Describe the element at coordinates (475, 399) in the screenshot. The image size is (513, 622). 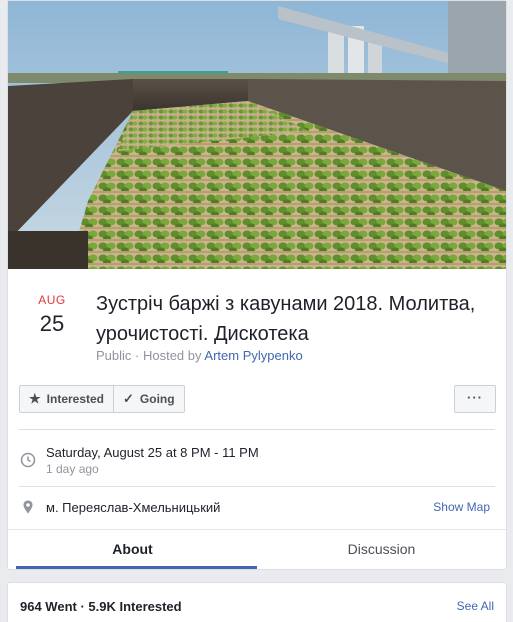
I see `more-options-button: ···` at that location.